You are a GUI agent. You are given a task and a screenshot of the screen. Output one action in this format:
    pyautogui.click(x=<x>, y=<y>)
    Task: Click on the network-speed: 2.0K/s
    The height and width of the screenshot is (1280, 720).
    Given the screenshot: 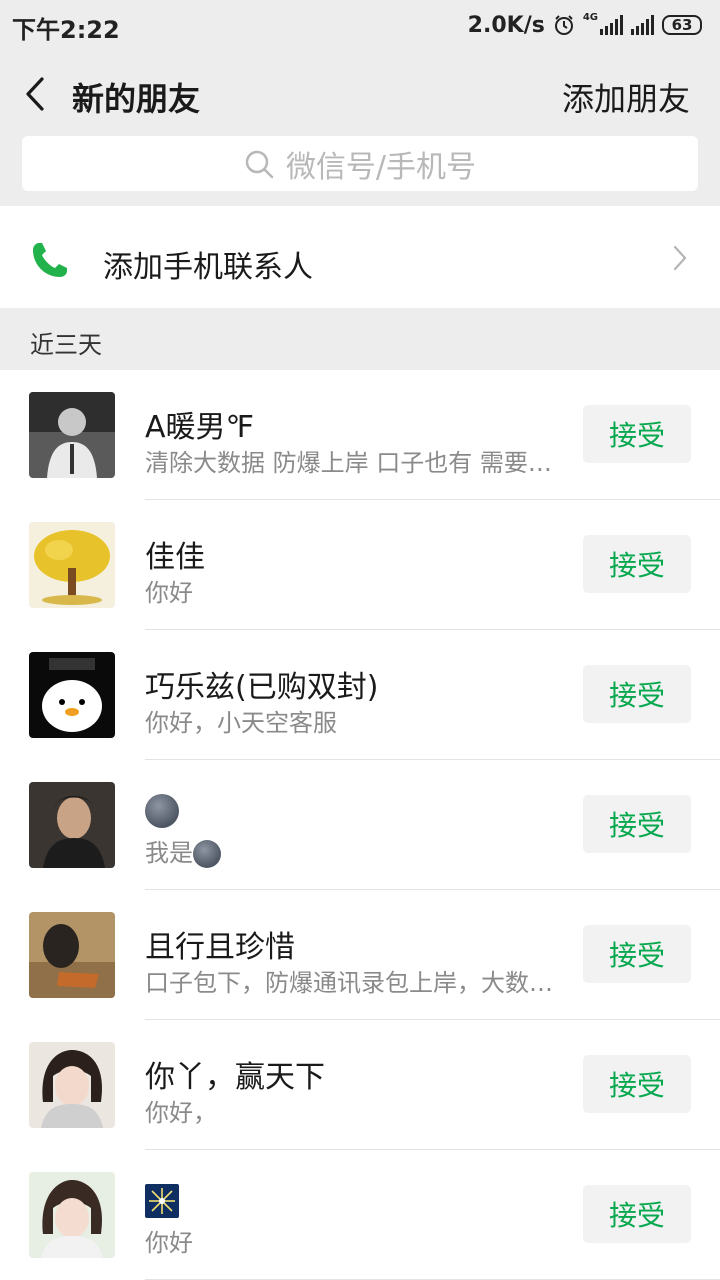 What is the action you would take?
    pyautogui.click(x=506, y=25)
    